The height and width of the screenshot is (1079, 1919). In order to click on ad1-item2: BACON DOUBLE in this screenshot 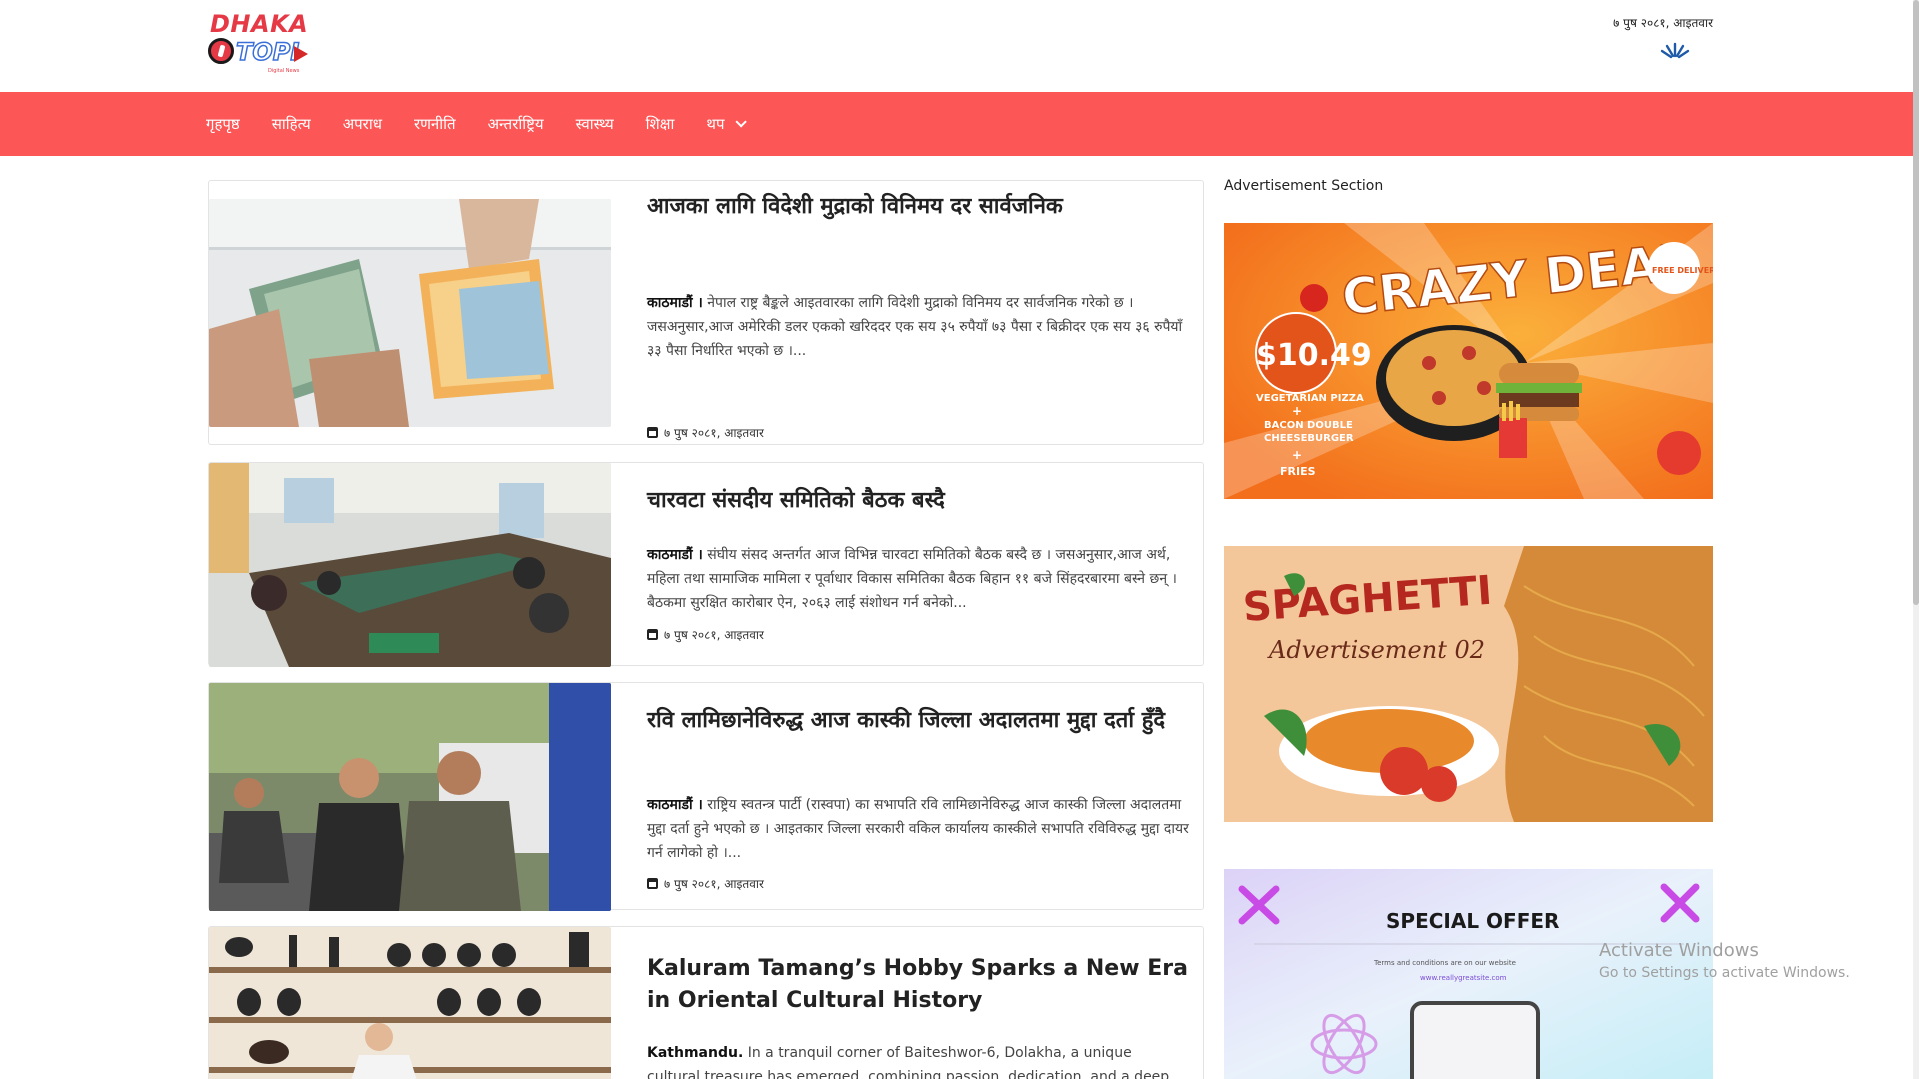, I will do `click(1308, 425)`.